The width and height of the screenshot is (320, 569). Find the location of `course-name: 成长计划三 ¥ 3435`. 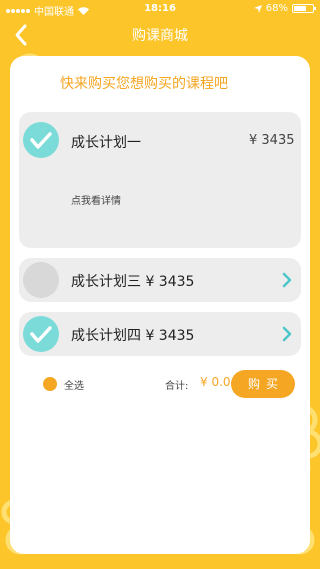

course-name: 成长计划三 ¥ 3435 is located at coordinates (133, 282).